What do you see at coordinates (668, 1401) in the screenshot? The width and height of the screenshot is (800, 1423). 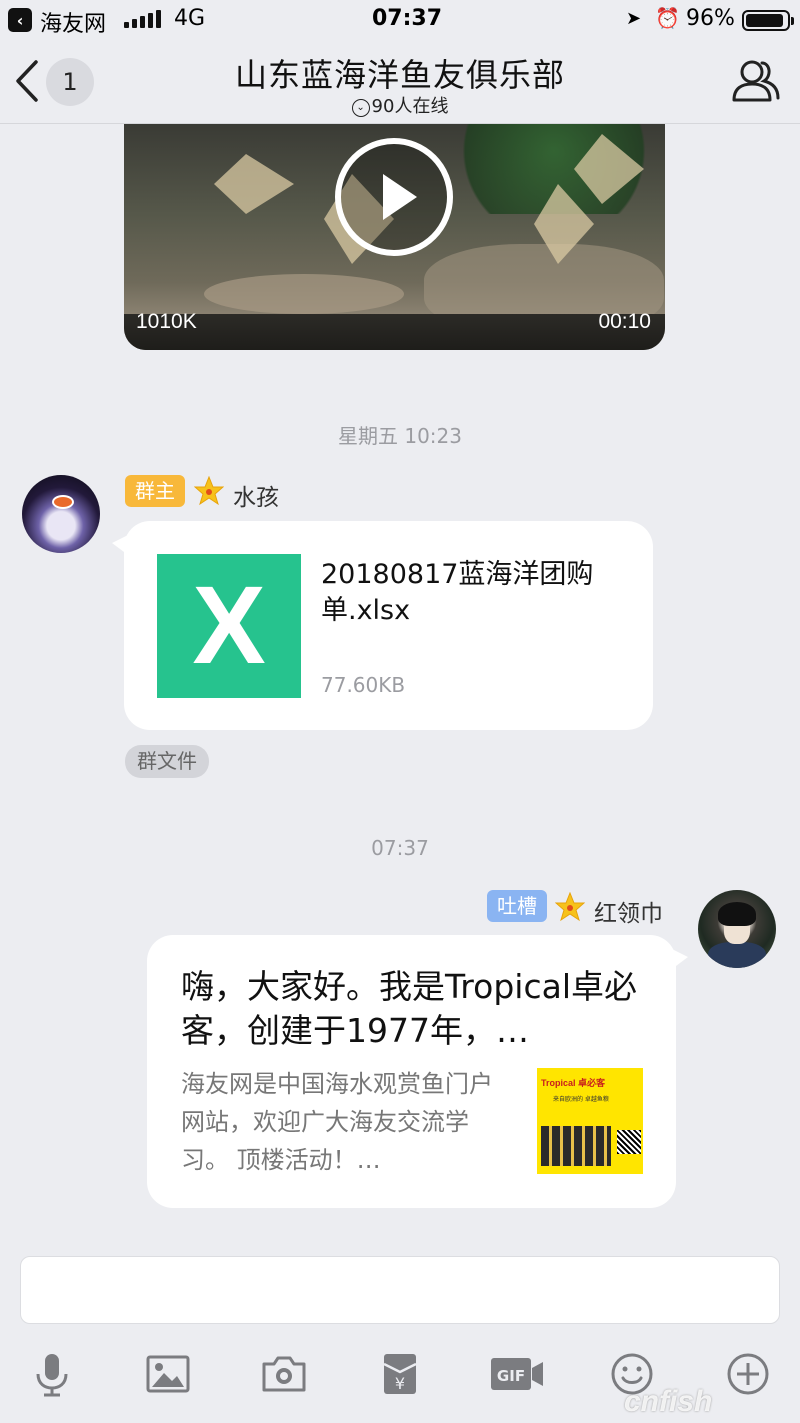 I see `watermark: cnfish` at bounding box center [668, 1401].